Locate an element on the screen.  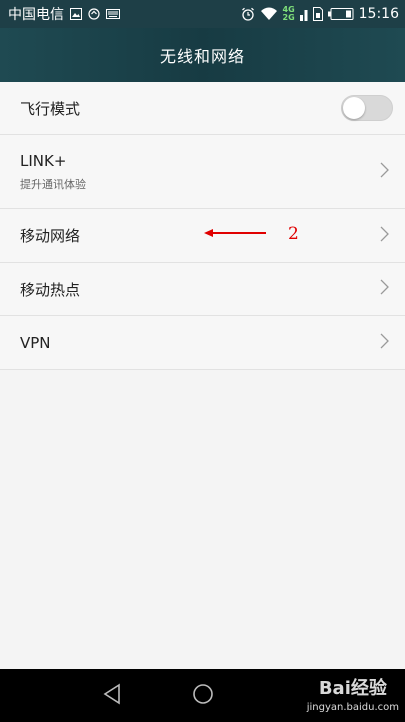
page-title: 无线和网络 is located at coordinates (202, 56).